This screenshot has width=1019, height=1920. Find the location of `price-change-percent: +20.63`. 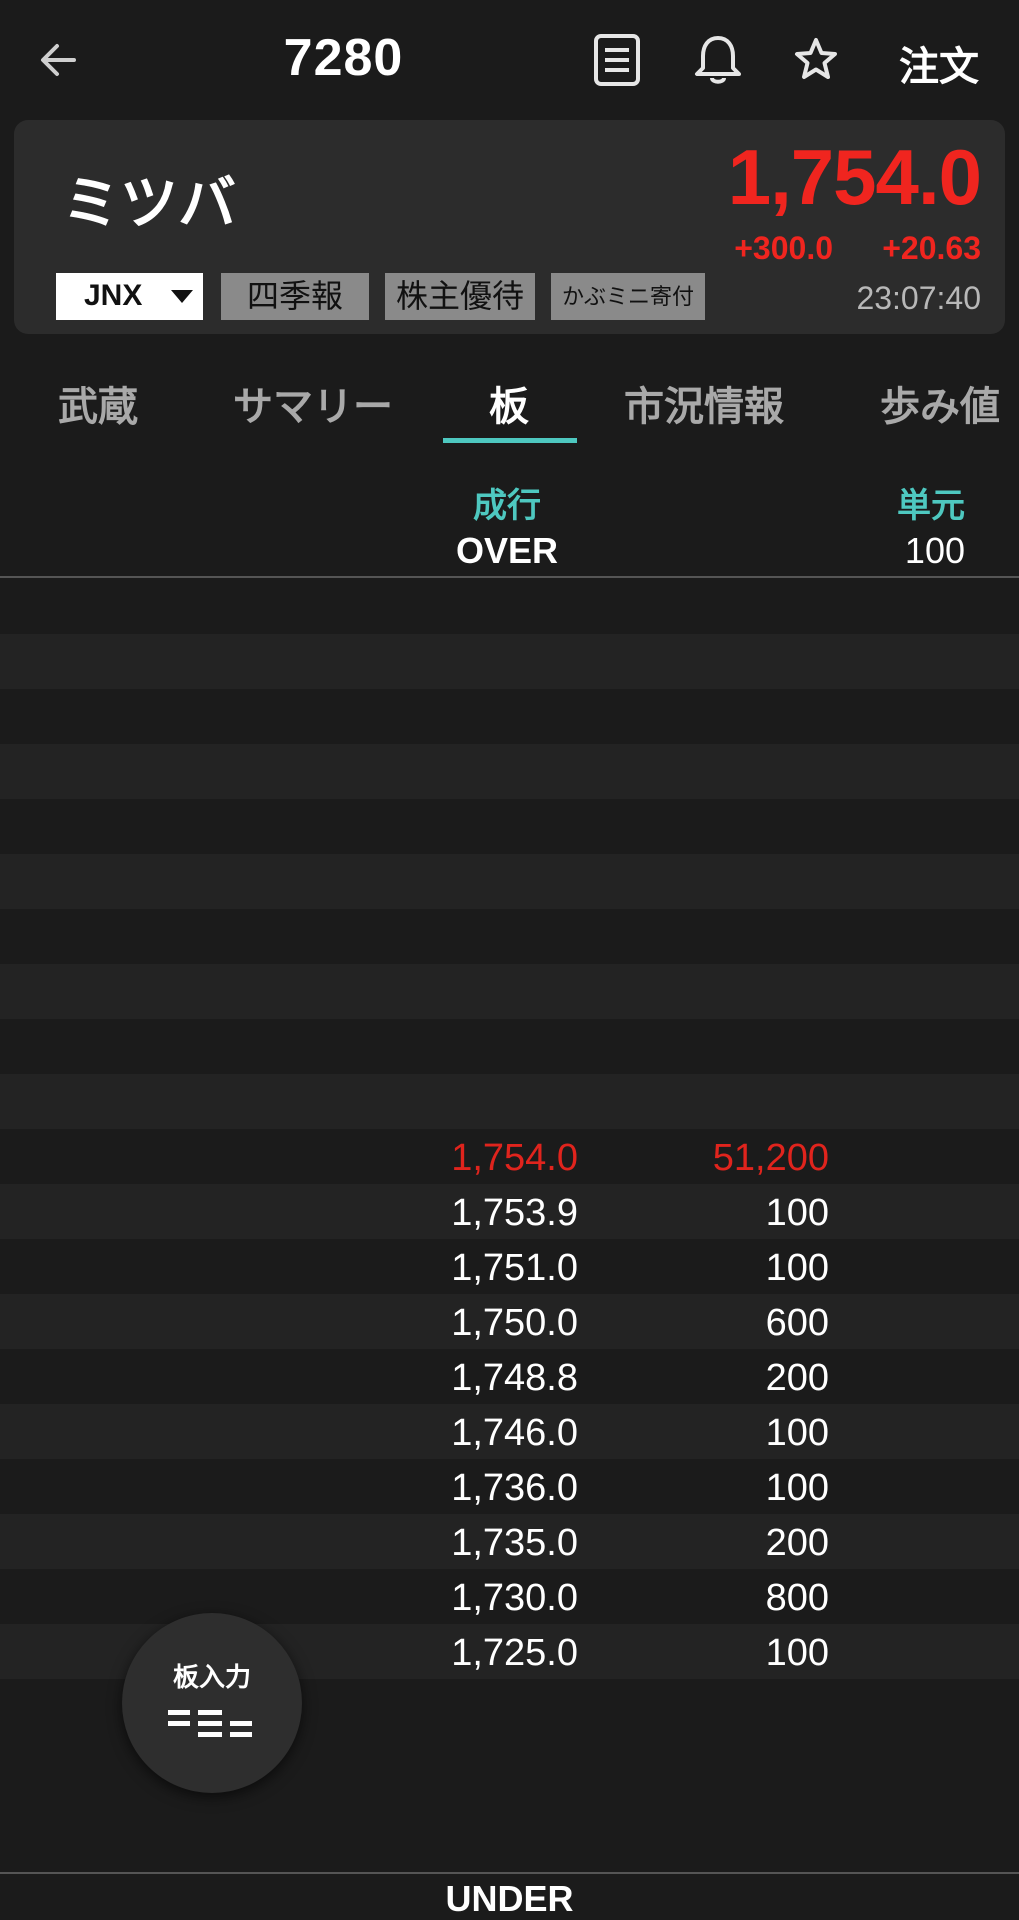

price-change-percent: +20.63 is located at coordinates (931, 248).